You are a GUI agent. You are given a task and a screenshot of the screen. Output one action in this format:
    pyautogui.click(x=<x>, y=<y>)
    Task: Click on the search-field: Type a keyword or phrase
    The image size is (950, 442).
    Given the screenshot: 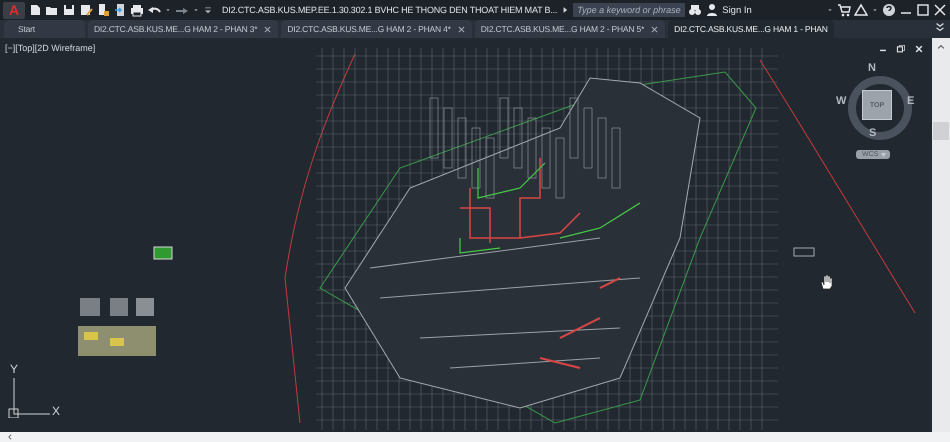 What is the action you would take?
    pyautogui.click(x=629, y=10)
    